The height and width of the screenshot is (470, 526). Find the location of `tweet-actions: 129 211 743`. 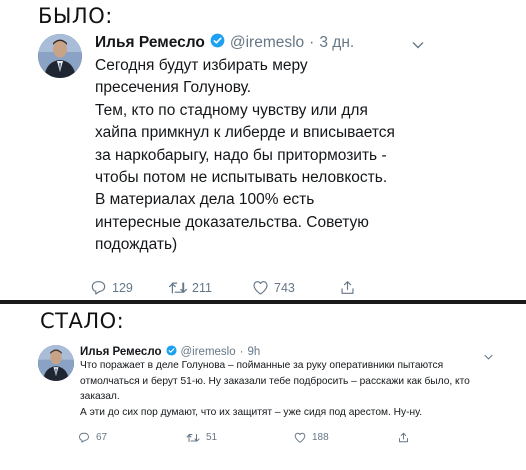

tweet-actions: 129 211 743 is located at coordinates (222, 287).